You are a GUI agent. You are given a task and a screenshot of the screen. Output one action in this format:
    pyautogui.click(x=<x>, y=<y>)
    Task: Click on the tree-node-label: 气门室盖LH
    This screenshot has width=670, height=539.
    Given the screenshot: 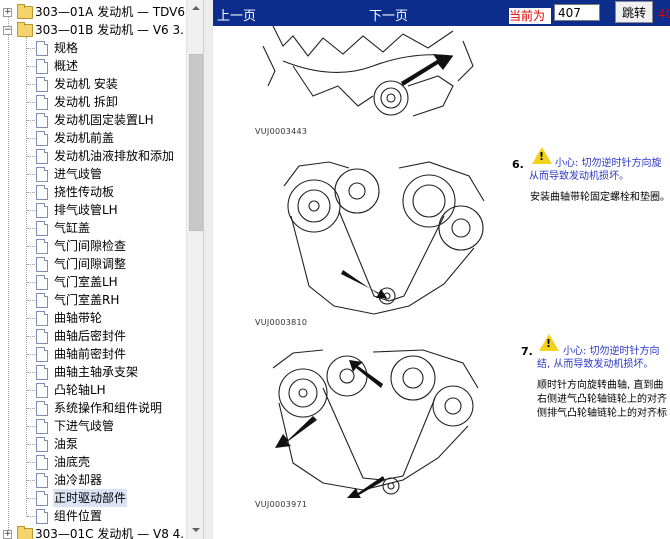 What is the action you would take?
    pyautogui.click(x=86, y=282)
    